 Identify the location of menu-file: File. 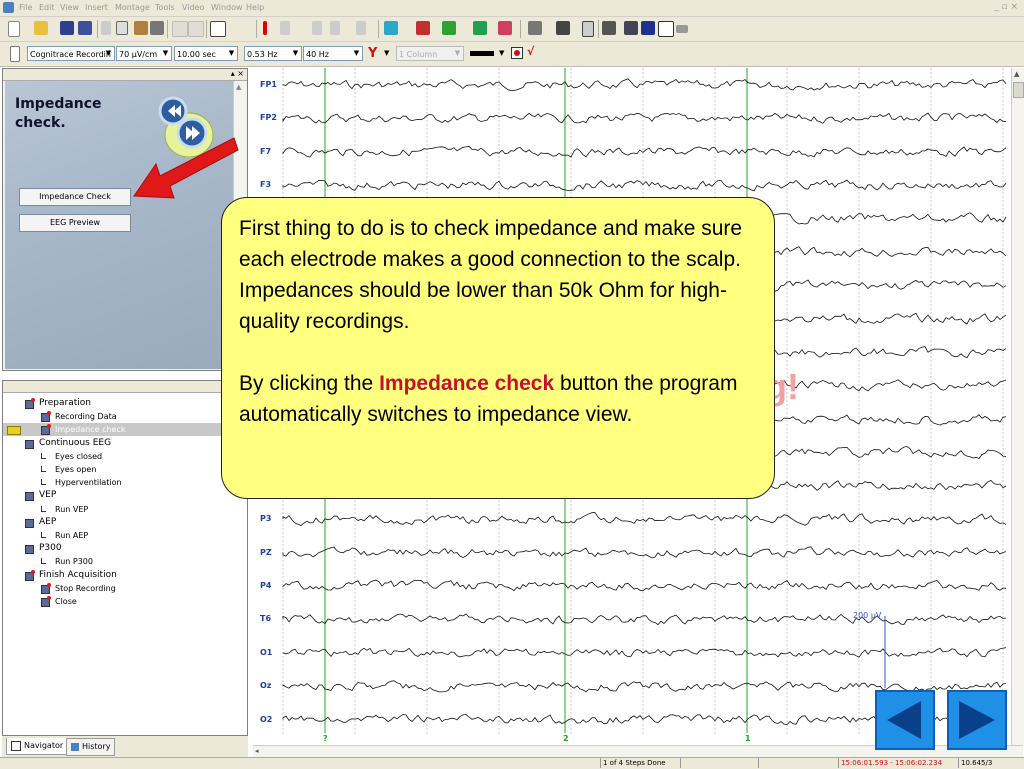
(25, 7).